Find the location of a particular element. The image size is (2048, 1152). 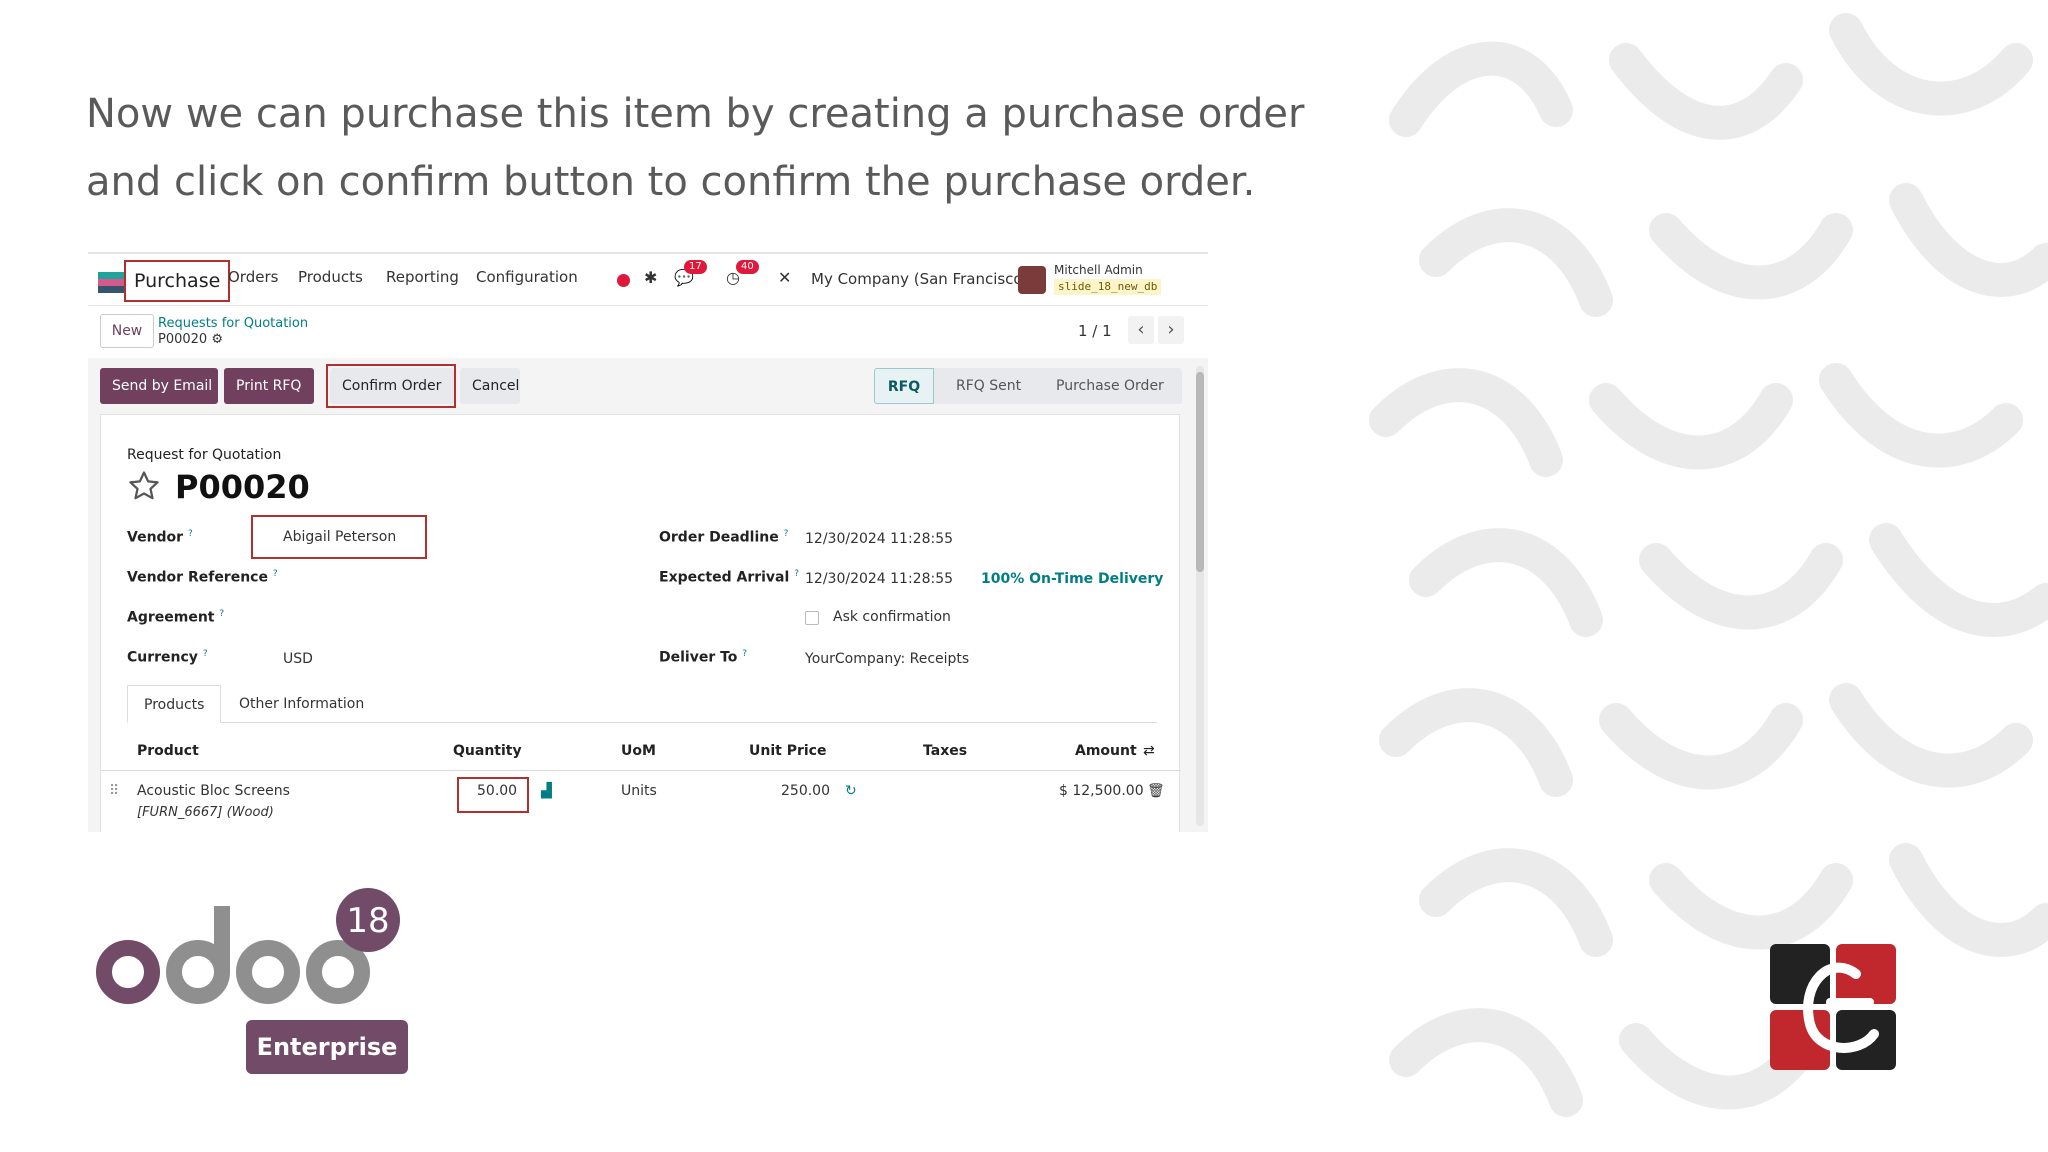

line-amount: $ 12,500.00 is located at coordinates (1101, 791).